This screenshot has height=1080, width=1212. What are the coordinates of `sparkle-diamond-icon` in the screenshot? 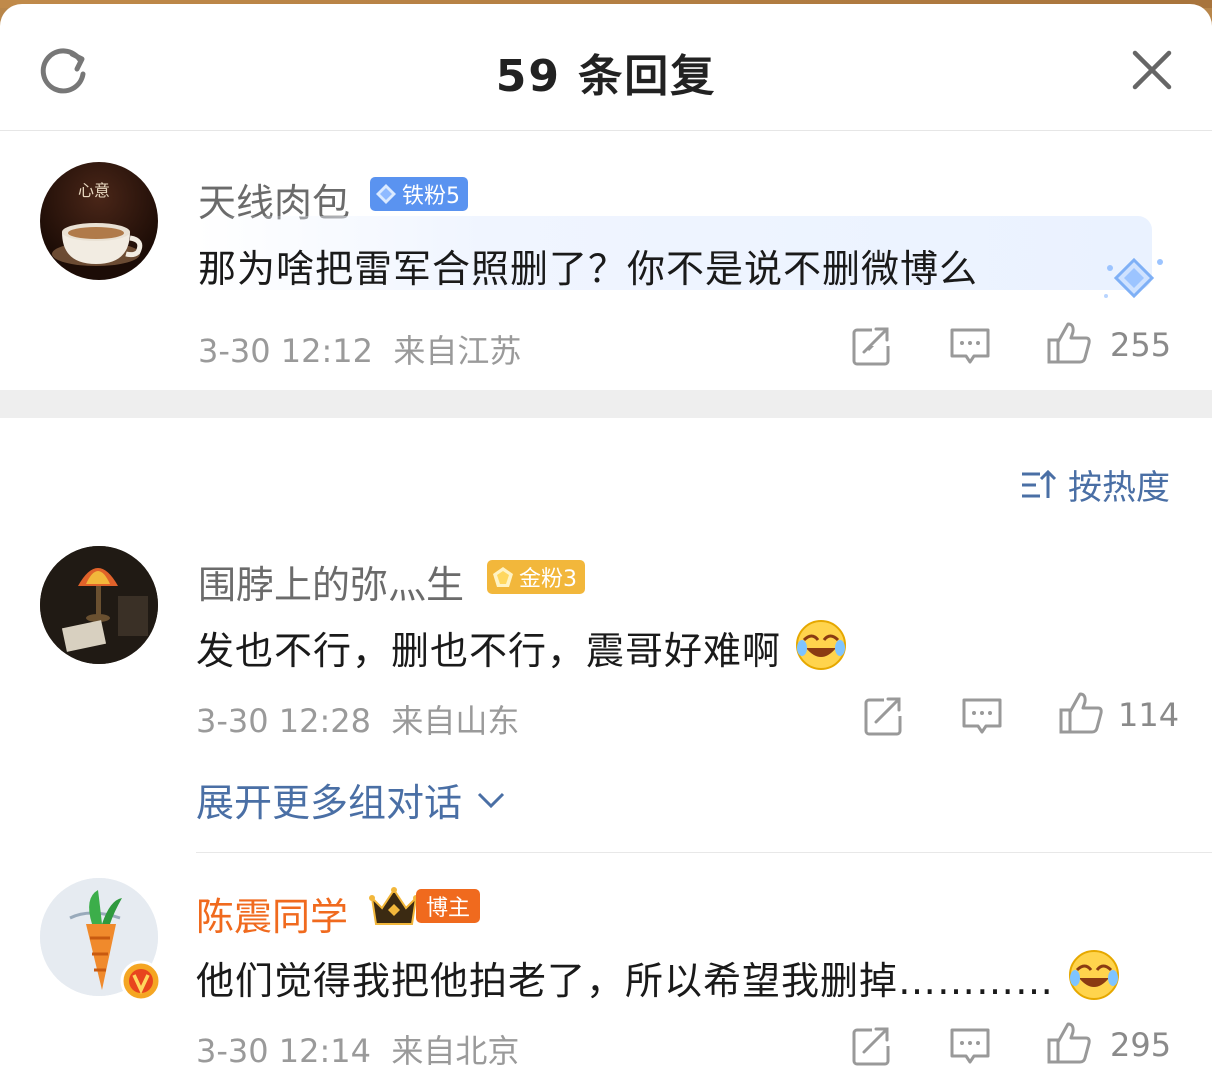 It's located at (1133, 278).